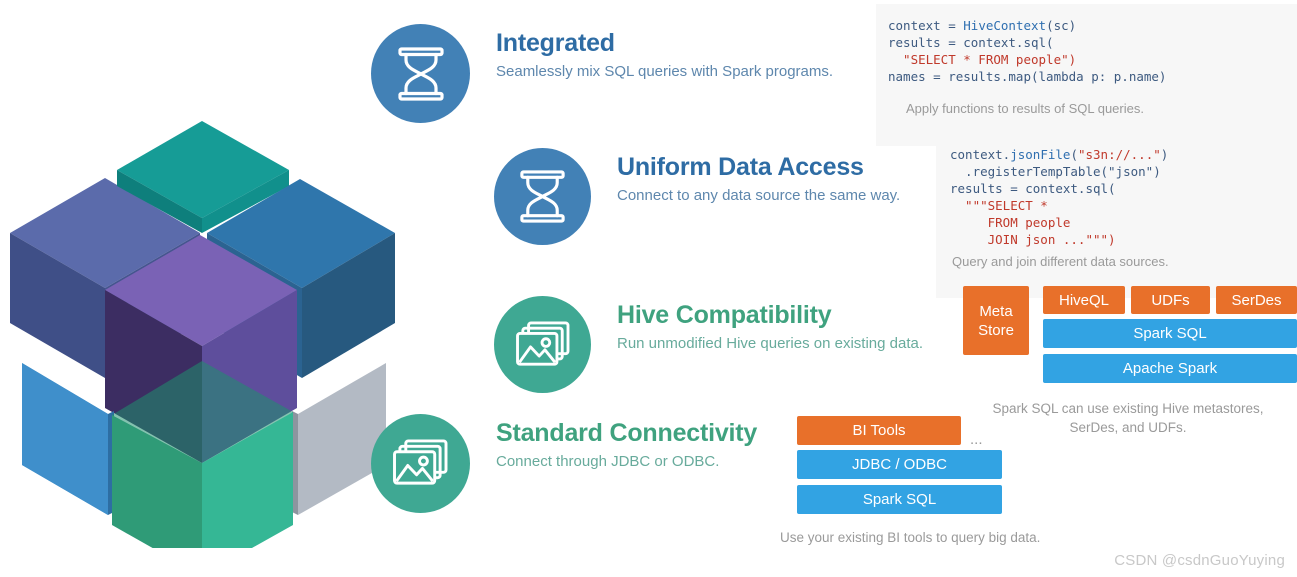  Describe the element at coordinates (1010, 222) in the screenshot. I see `code-line: FROM people` at that location.